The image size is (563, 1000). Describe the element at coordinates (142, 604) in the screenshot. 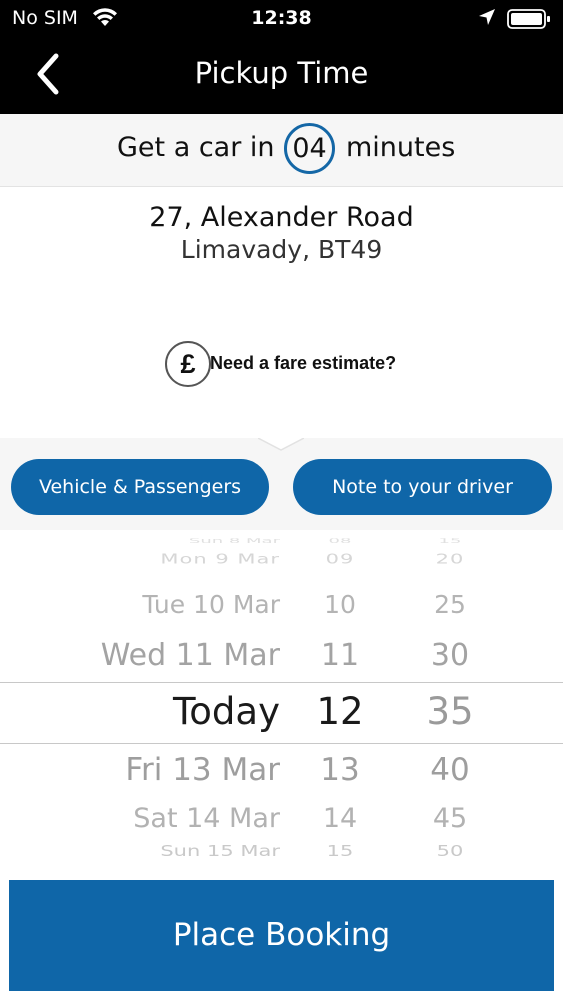

I see `day-option: Tue 10 Mar` at that location.